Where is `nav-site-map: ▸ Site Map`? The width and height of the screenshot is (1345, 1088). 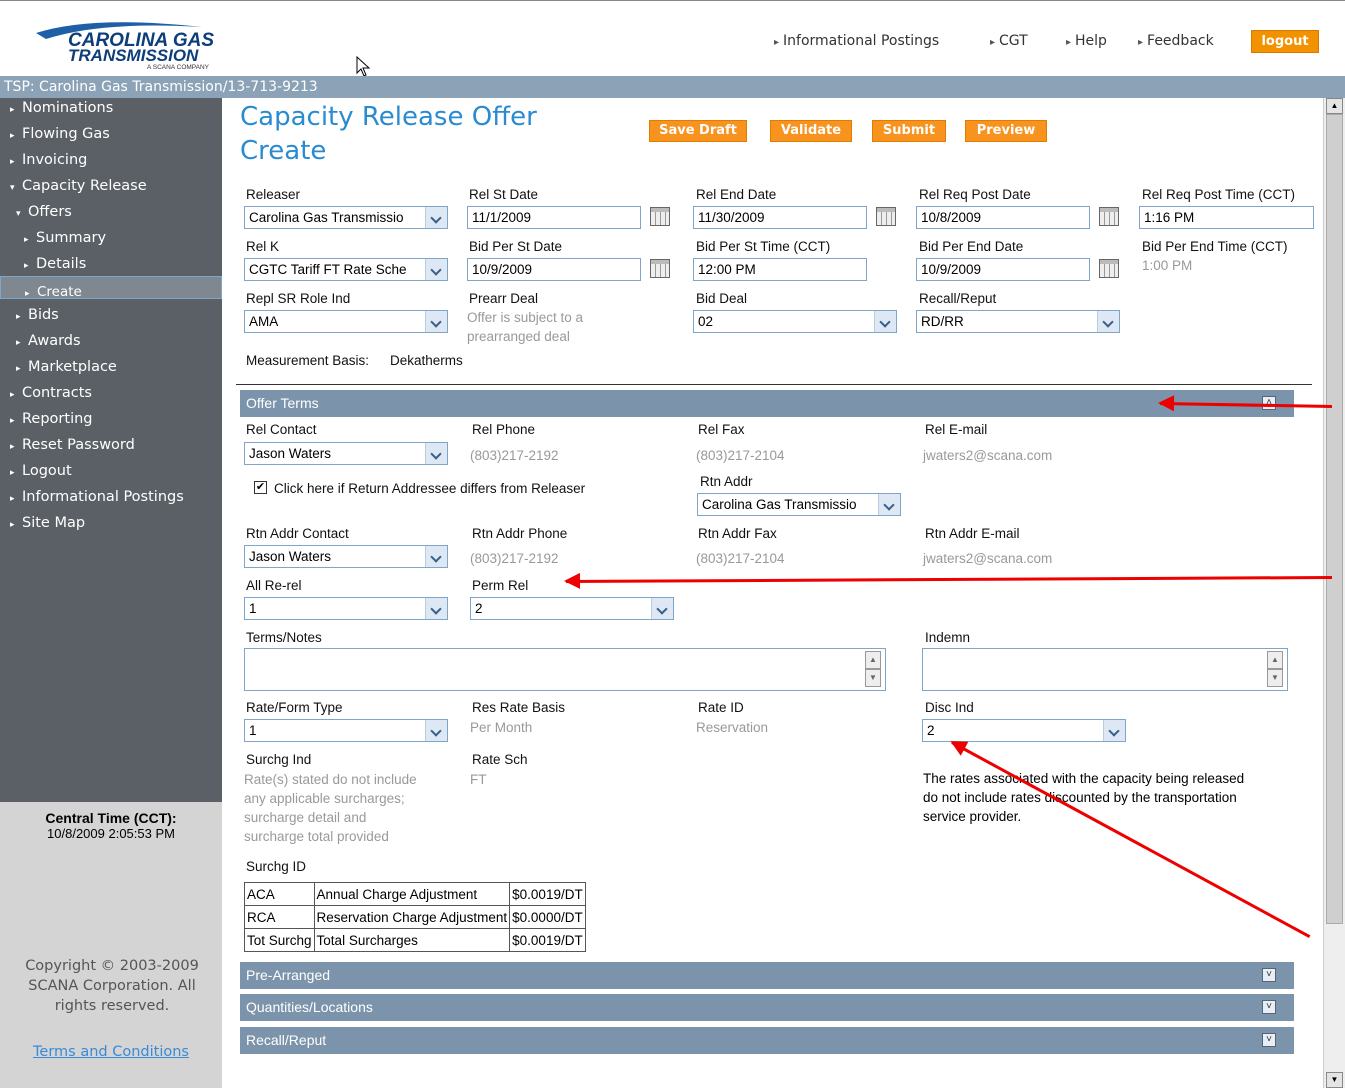 nav-site-map: ▸ Site Map is located at coordinates (47, 523).